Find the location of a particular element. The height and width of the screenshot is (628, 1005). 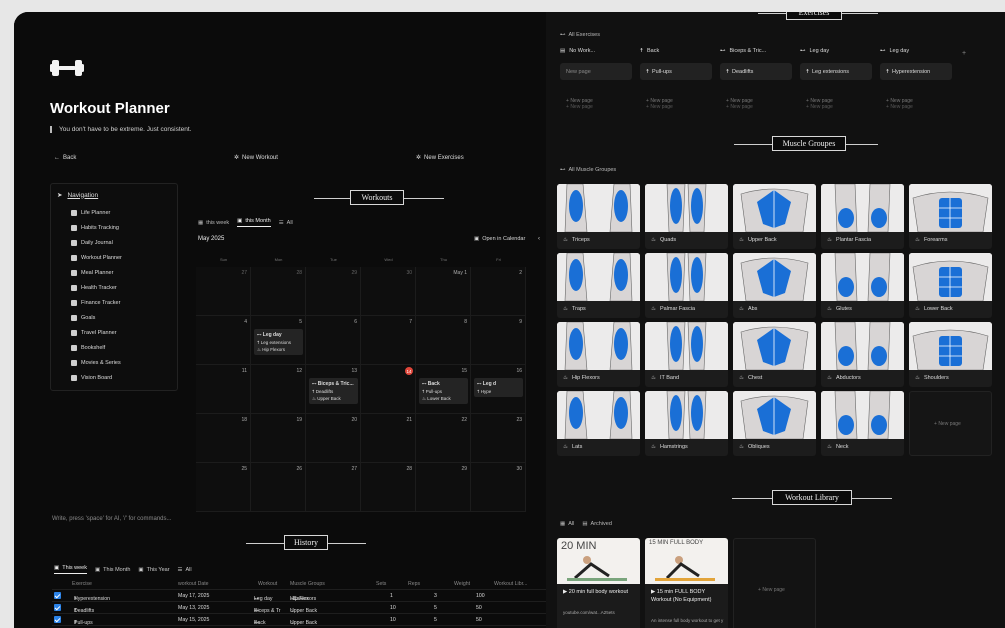

nav-item: Workout Planner is located at coordinates (96, 258).